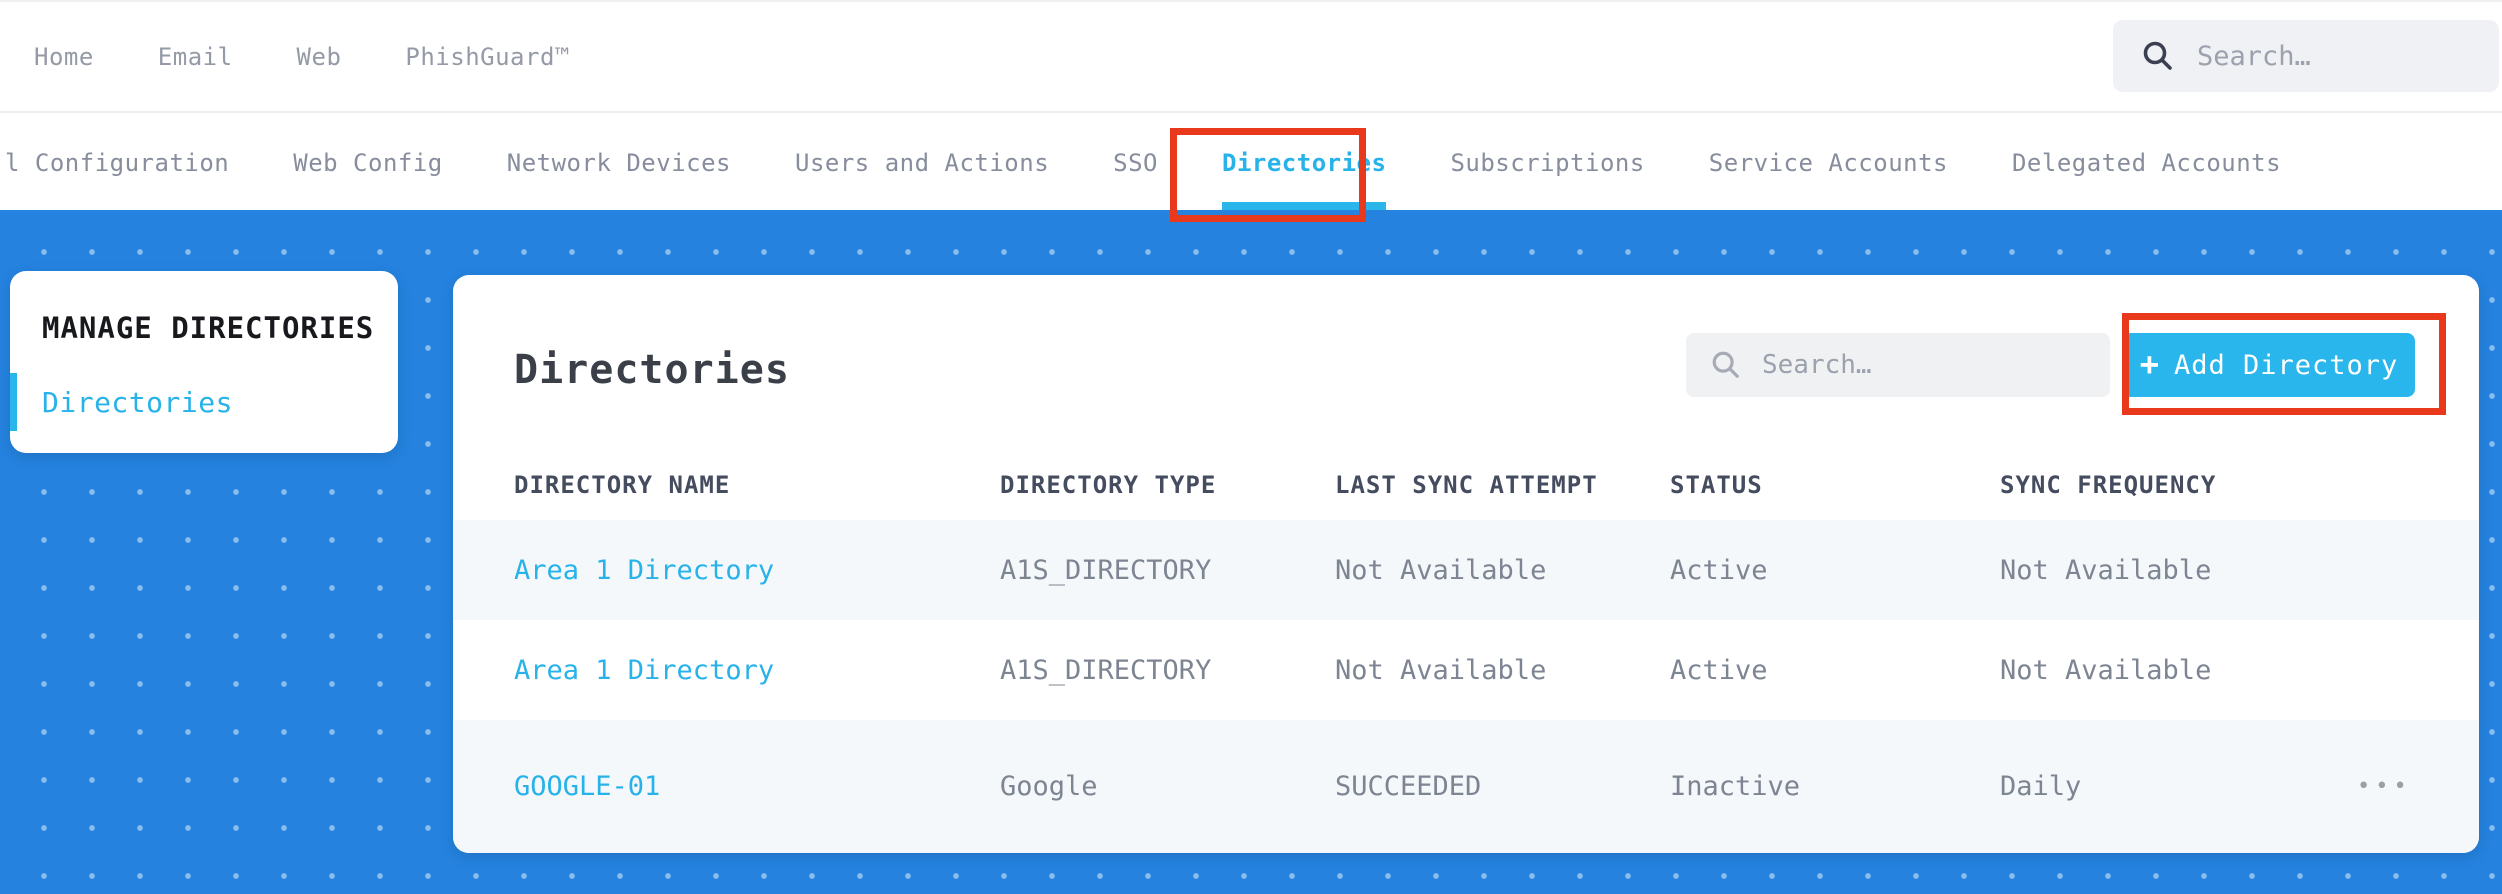  What do you see at coordinates (1936, 365) in the screenshot?
I see `directories-search-input` at bounding box center [1936, 365].